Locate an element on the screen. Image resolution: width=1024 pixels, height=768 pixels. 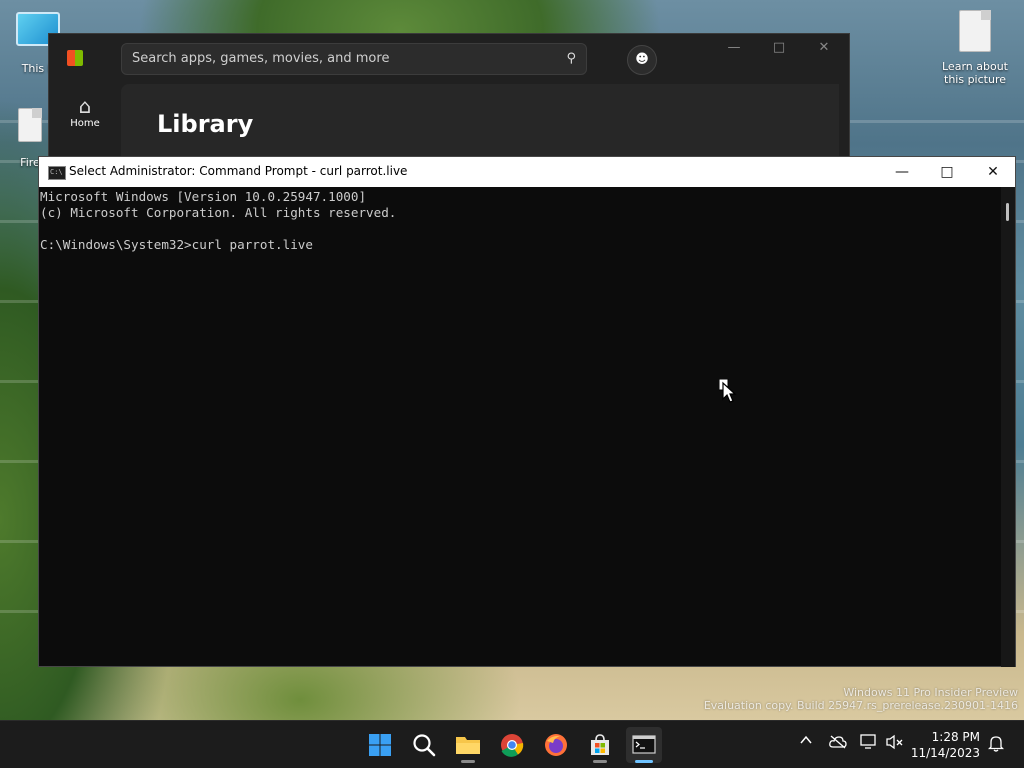
store-nav-home: ⌂ Home is located at coordinates (85, 111).